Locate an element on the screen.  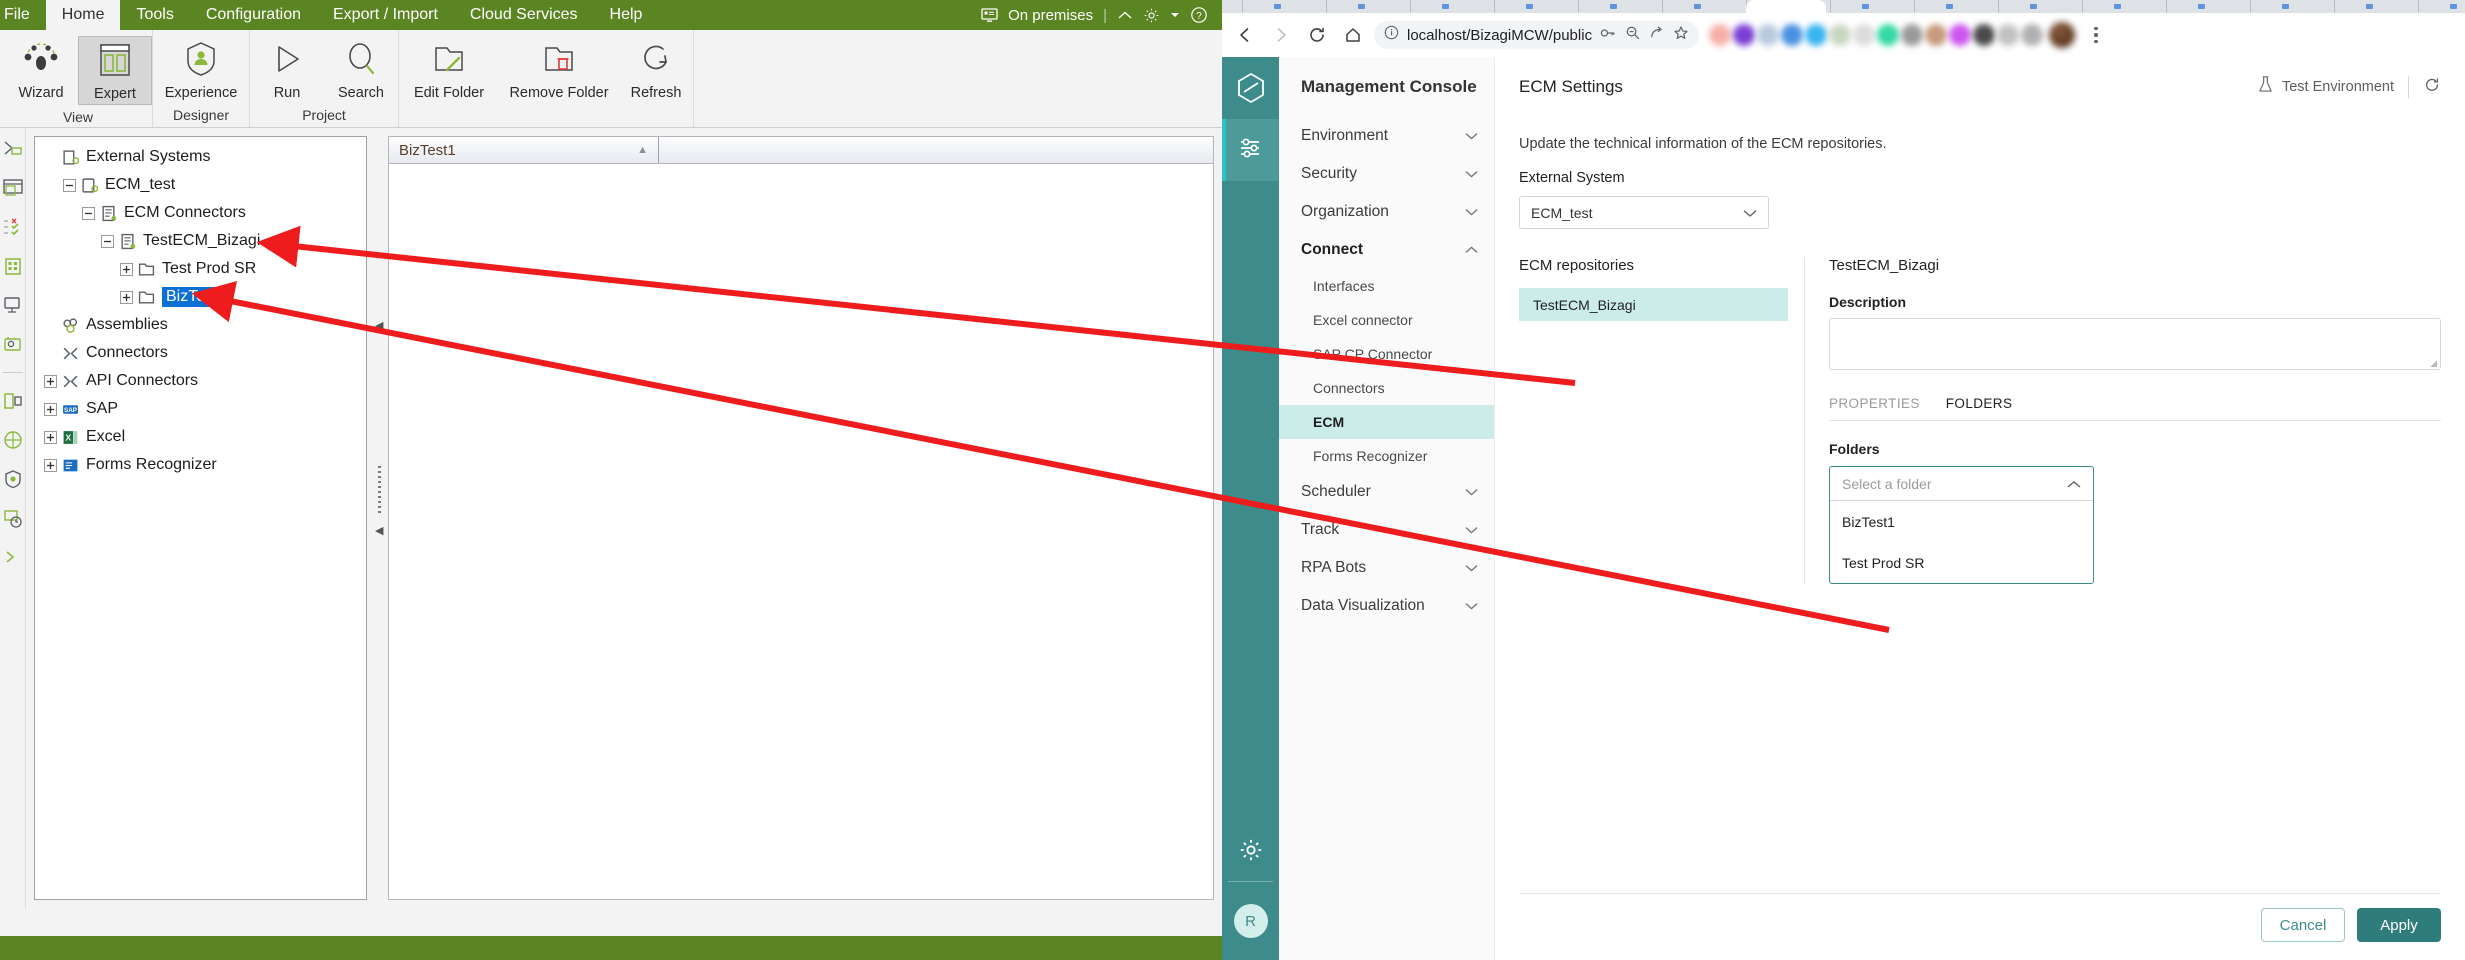
console-menu-group-organization: Organization is located at coordinates (1386, 212).